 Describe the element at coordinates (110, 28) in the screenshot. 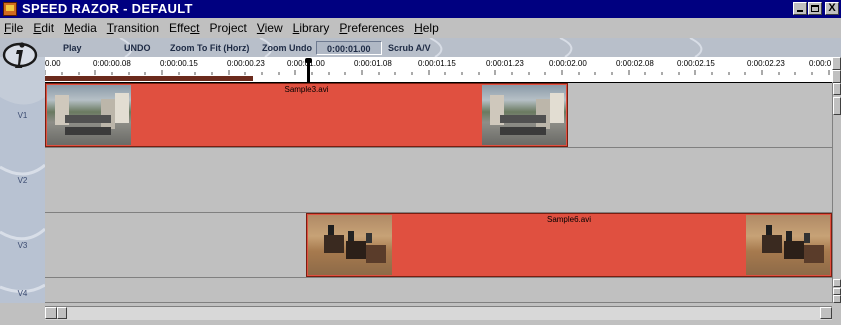

I see `menu-transition-mnemonic: T` at that location.